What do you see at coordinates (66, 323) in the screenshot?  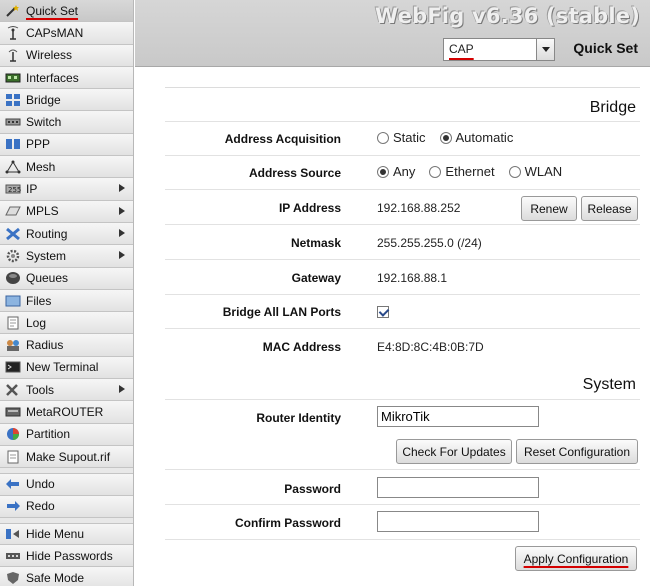 I see `sidebar-item-log: Log` at bounding box center [66, 323].